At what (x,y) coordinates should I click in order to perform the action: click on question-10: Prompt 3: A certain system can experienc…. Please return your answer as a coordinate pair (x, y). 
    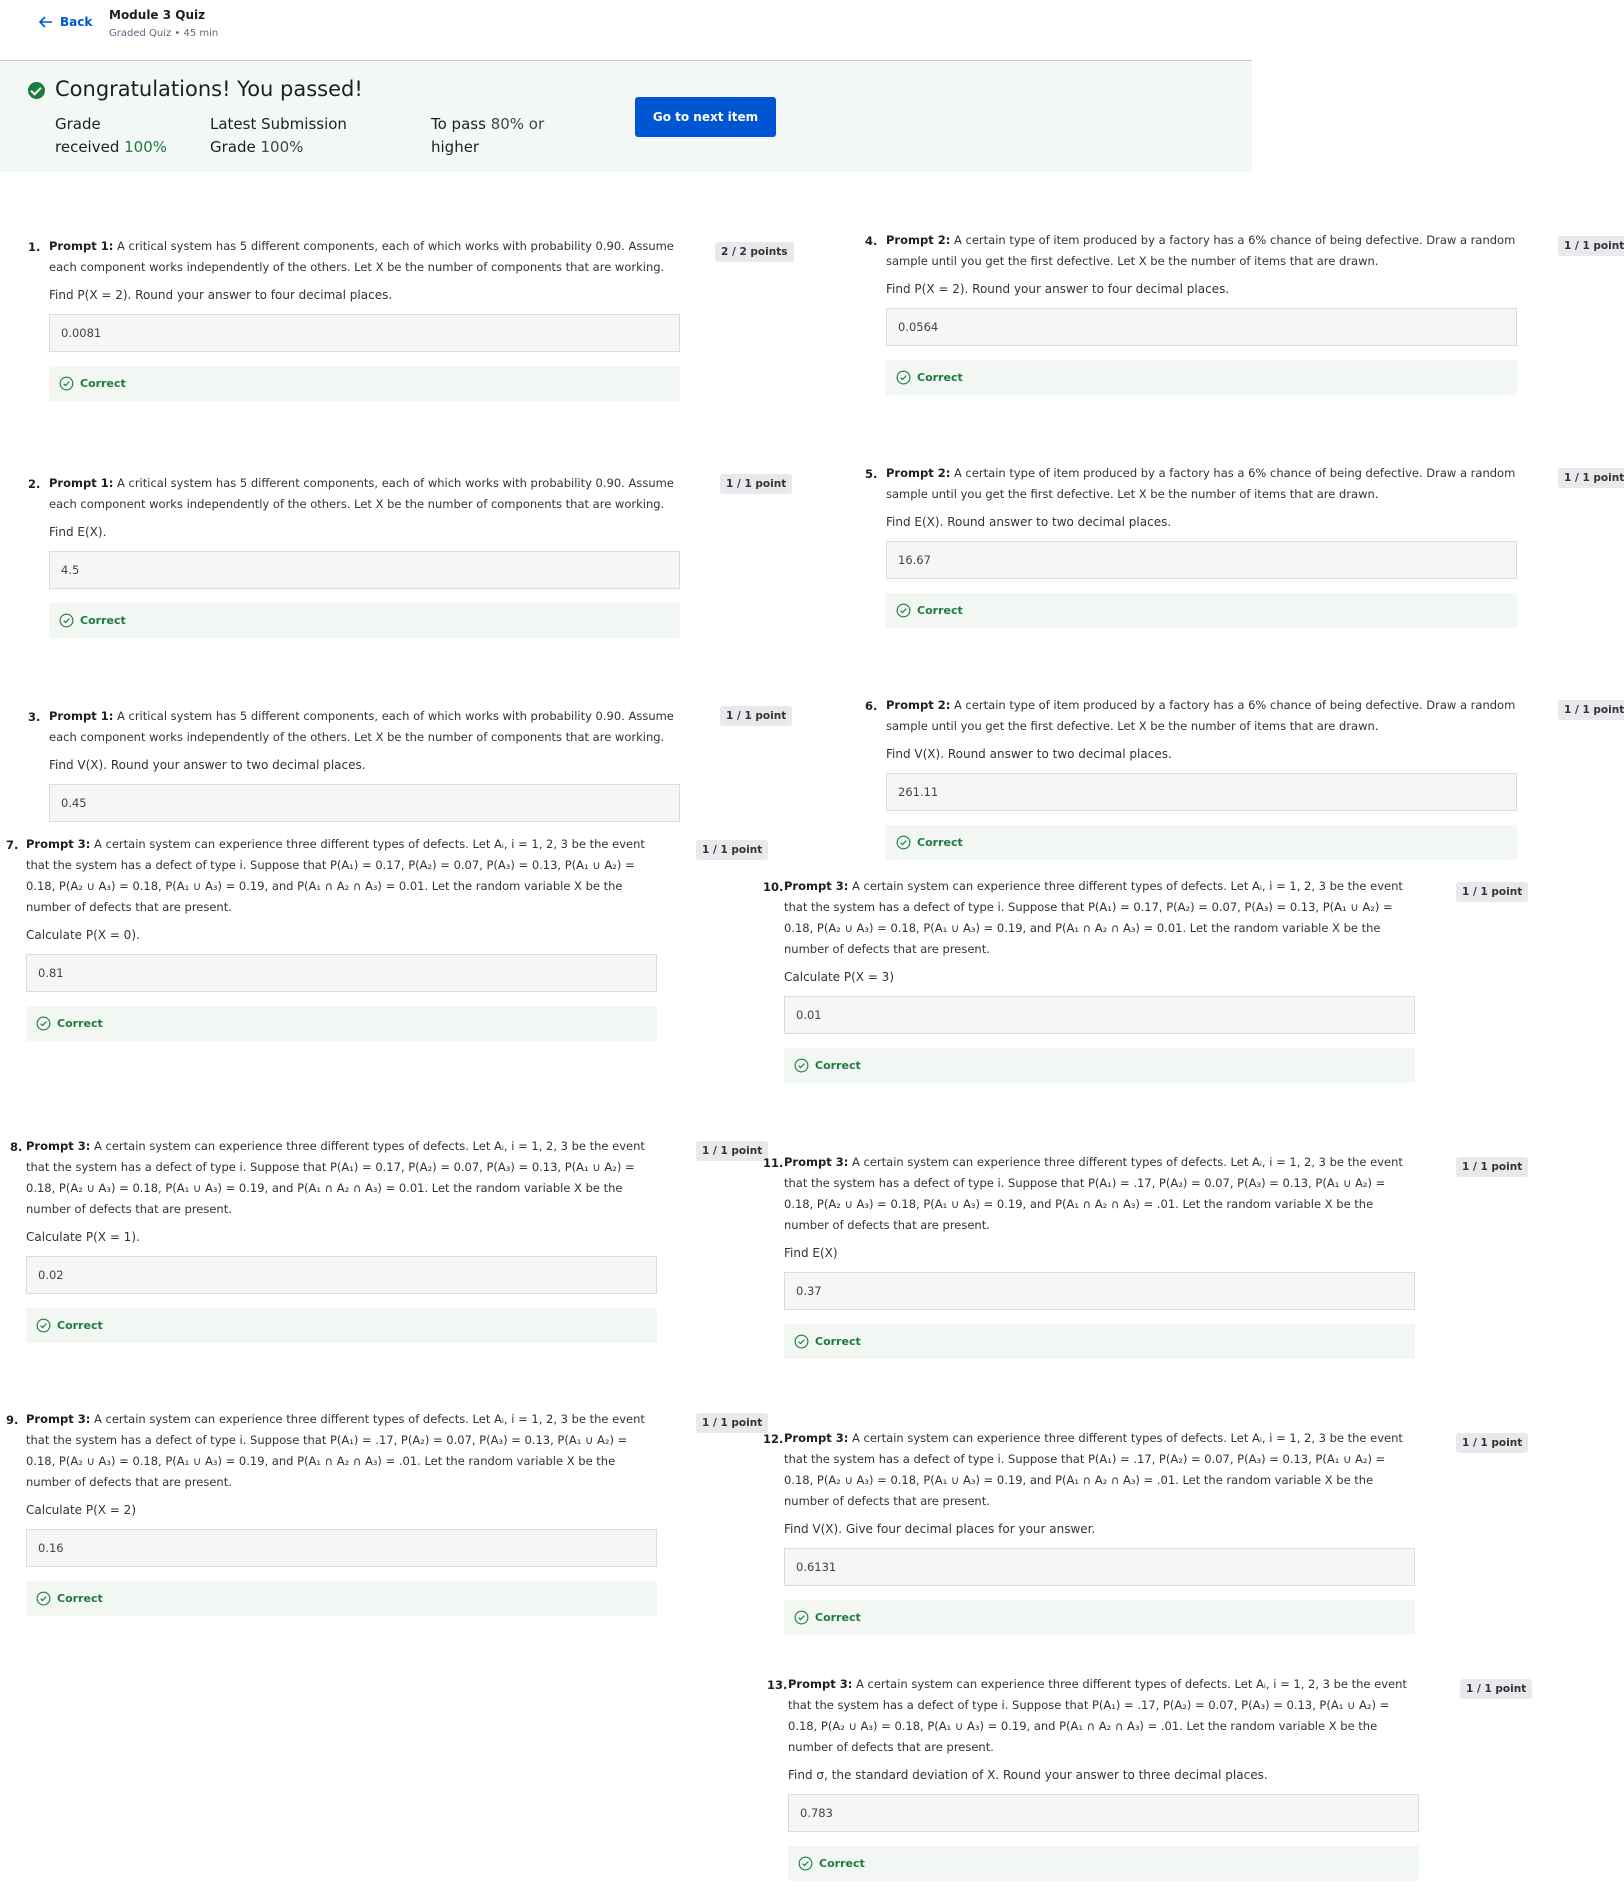
    Looking at the image, I should click on (1099, 979).